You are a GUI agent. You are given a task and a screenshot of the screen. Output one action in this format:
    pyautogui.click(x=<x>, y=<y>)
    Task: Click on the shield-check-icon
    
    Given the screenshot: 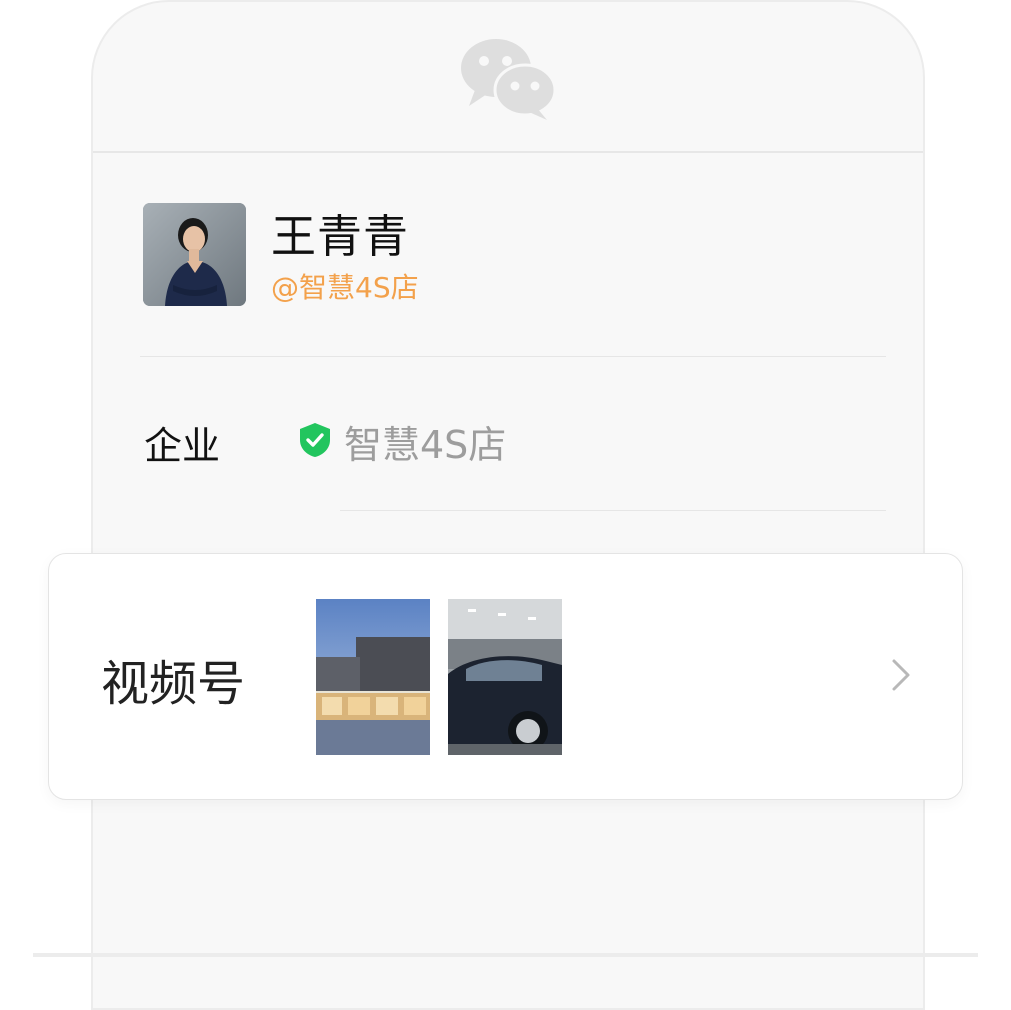 What is the action you would take?
    pyautogui.click(x=315, y=440)
    